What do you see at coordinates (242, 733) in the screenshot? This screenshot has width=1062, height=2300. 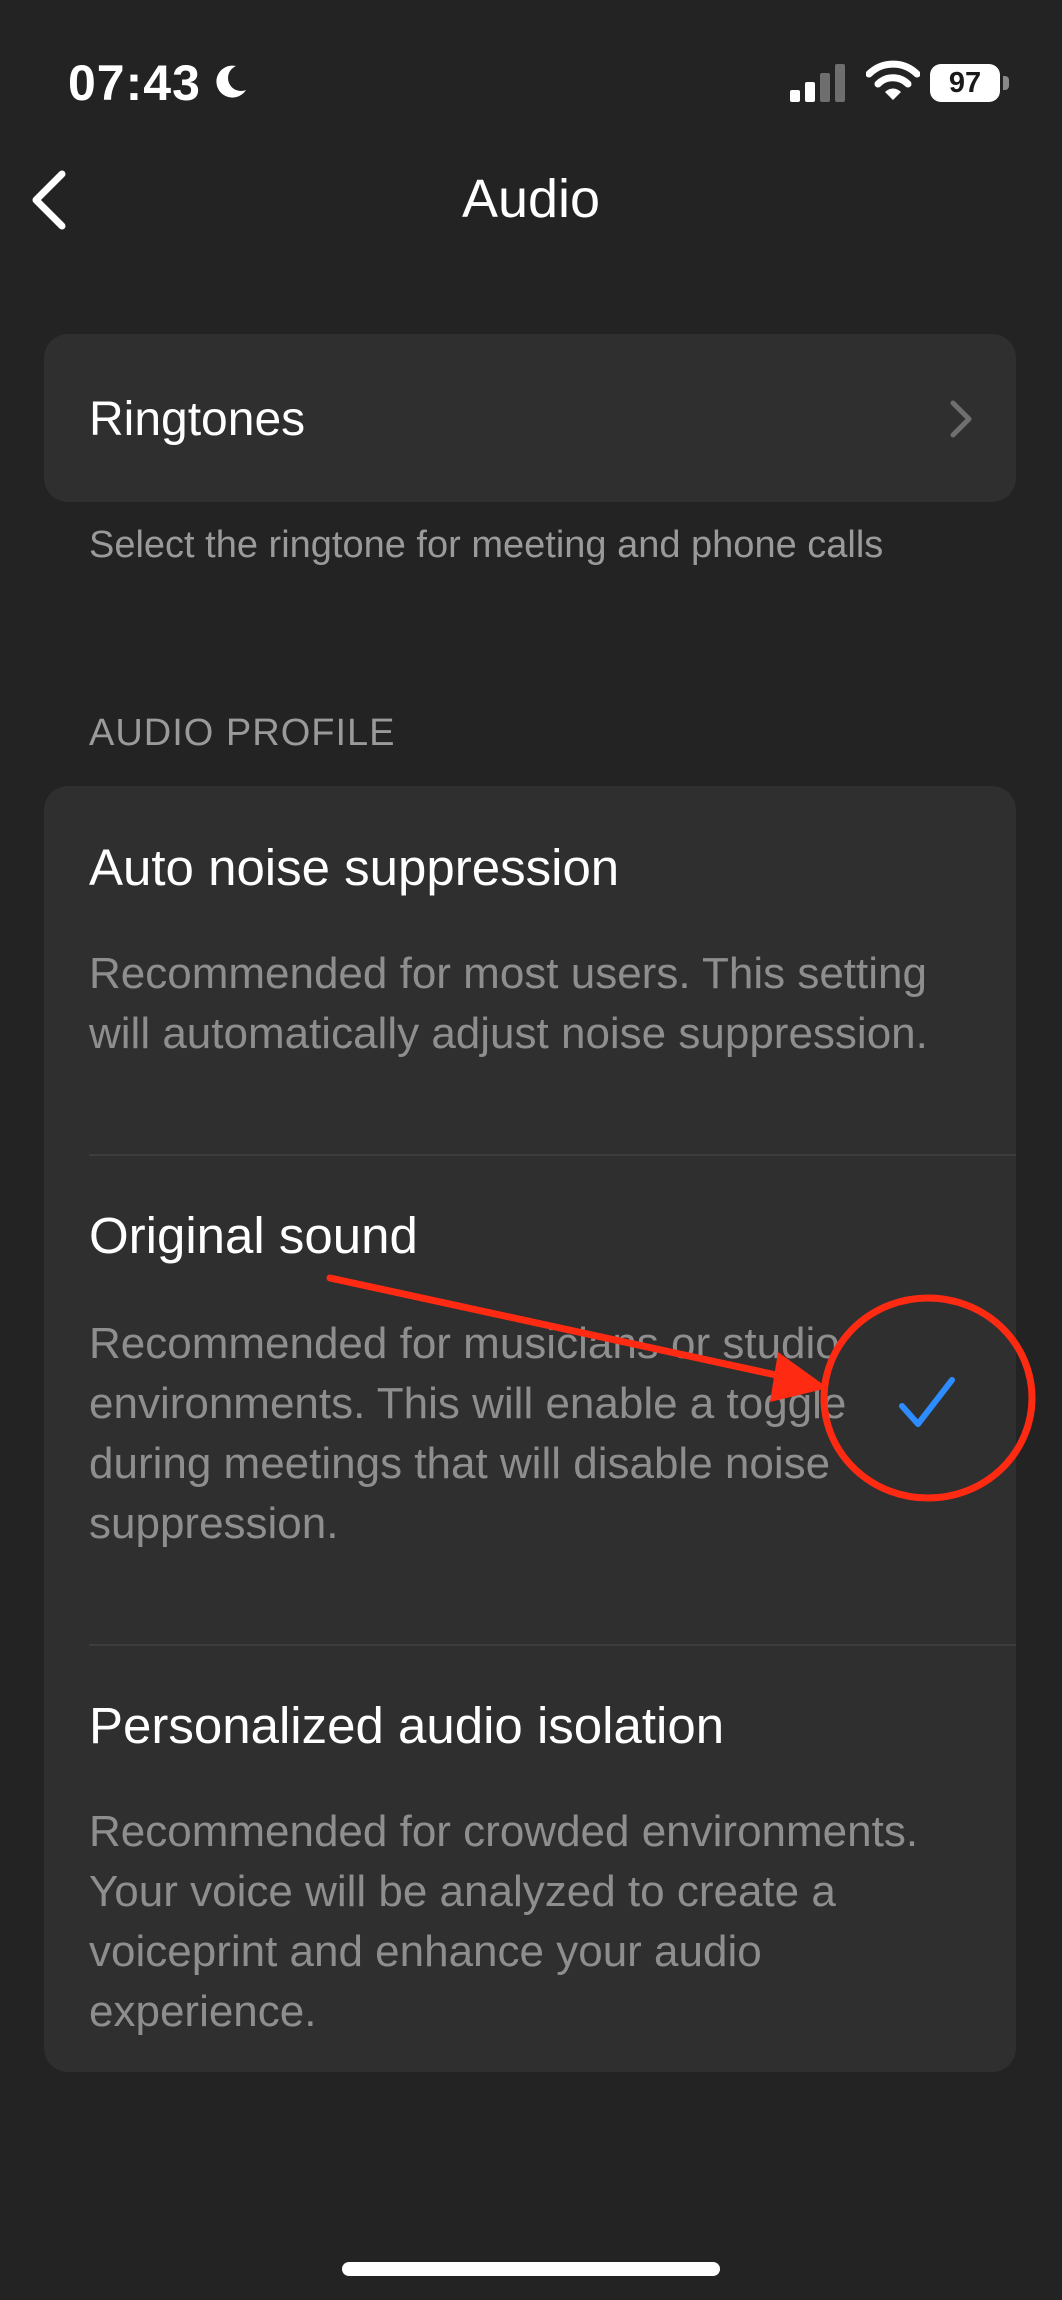 I see `audio-profile-header: AUDIO PROFILE` at bounding box center [242, 733].